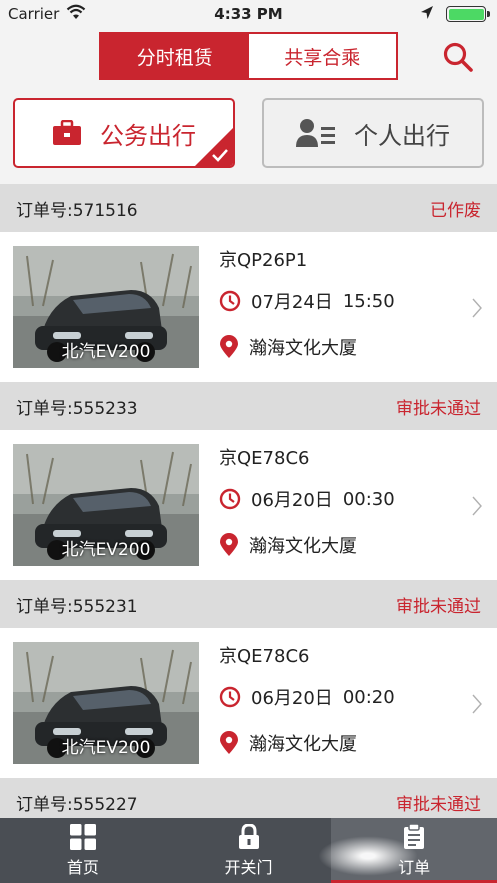 The width and height of the screenshot is (497, 883). Describe the element at coordinates (77, 408) in the screenshot. I see `order-number: 订单号:555233` at that location.